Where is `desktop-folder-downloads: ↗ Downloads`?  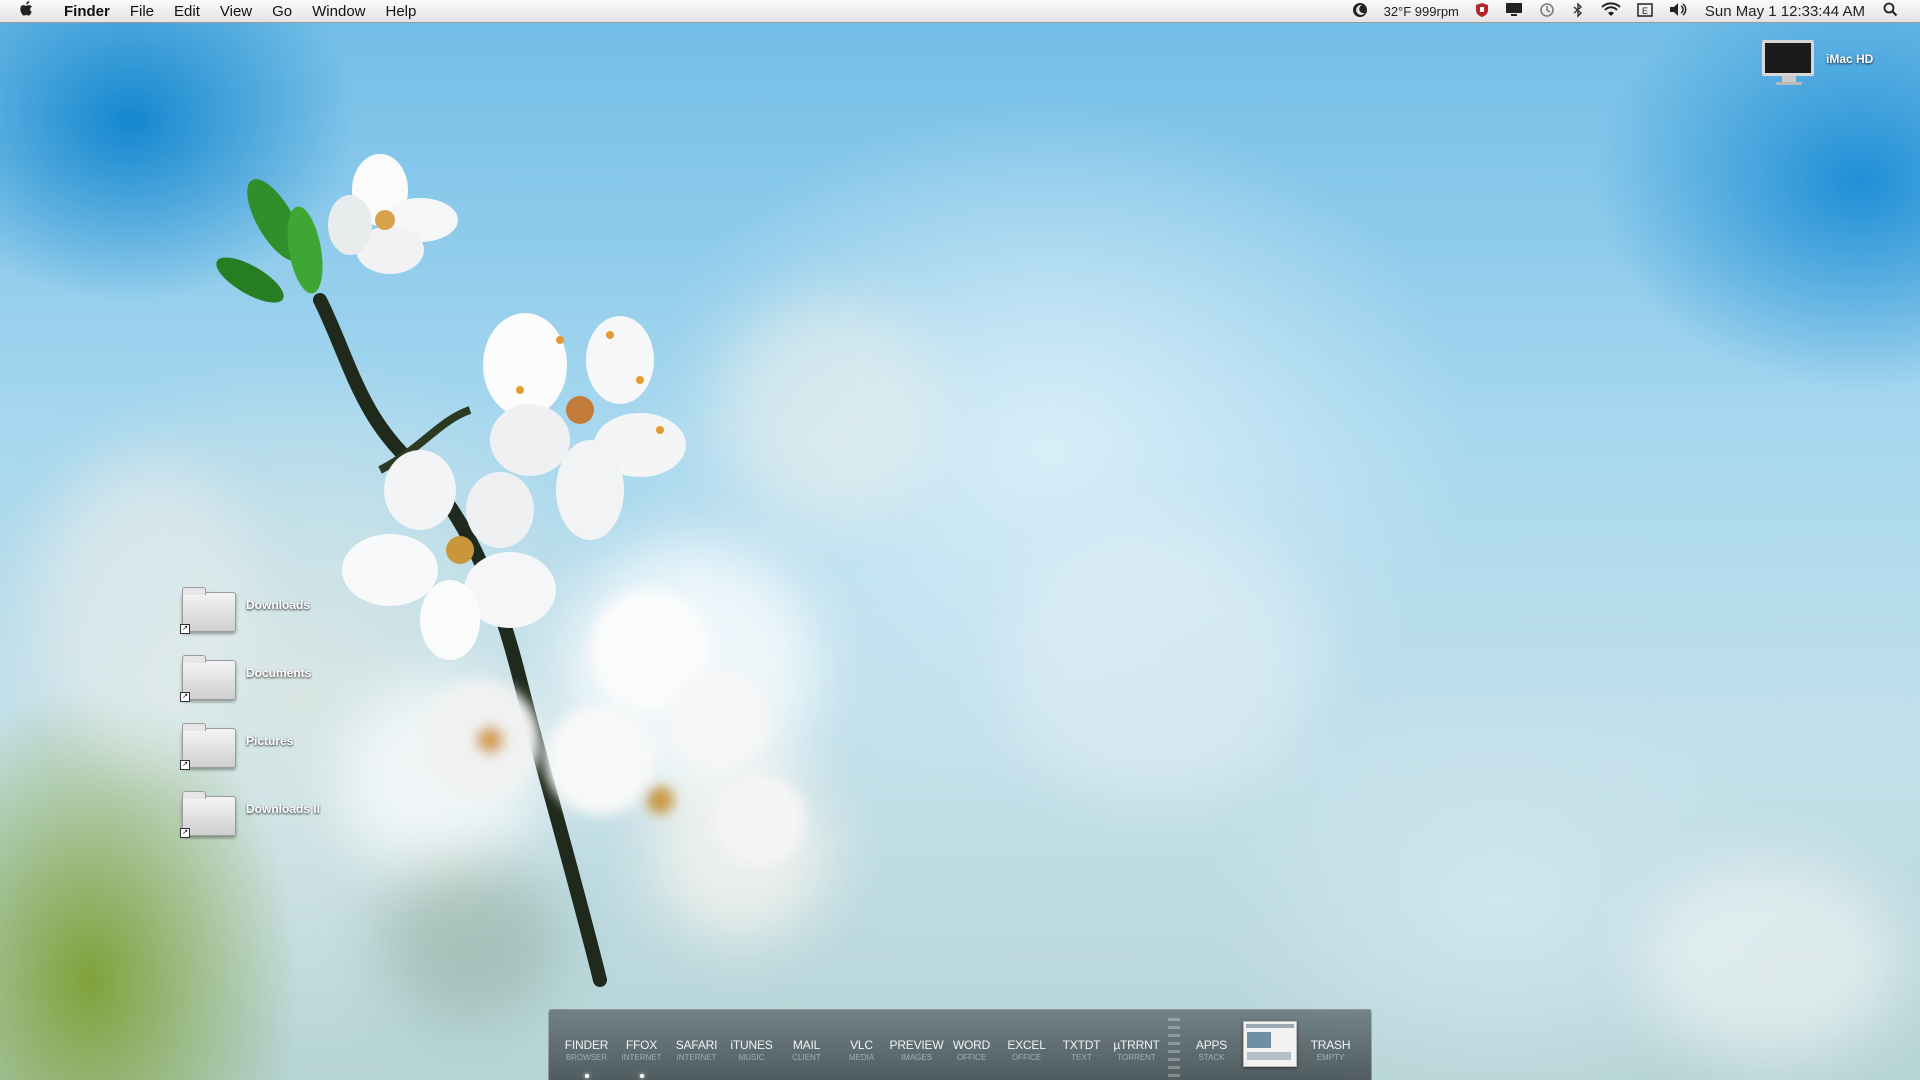
desktop-folder-downloads: ↗ Downloads is located at coordinates (280, 621).